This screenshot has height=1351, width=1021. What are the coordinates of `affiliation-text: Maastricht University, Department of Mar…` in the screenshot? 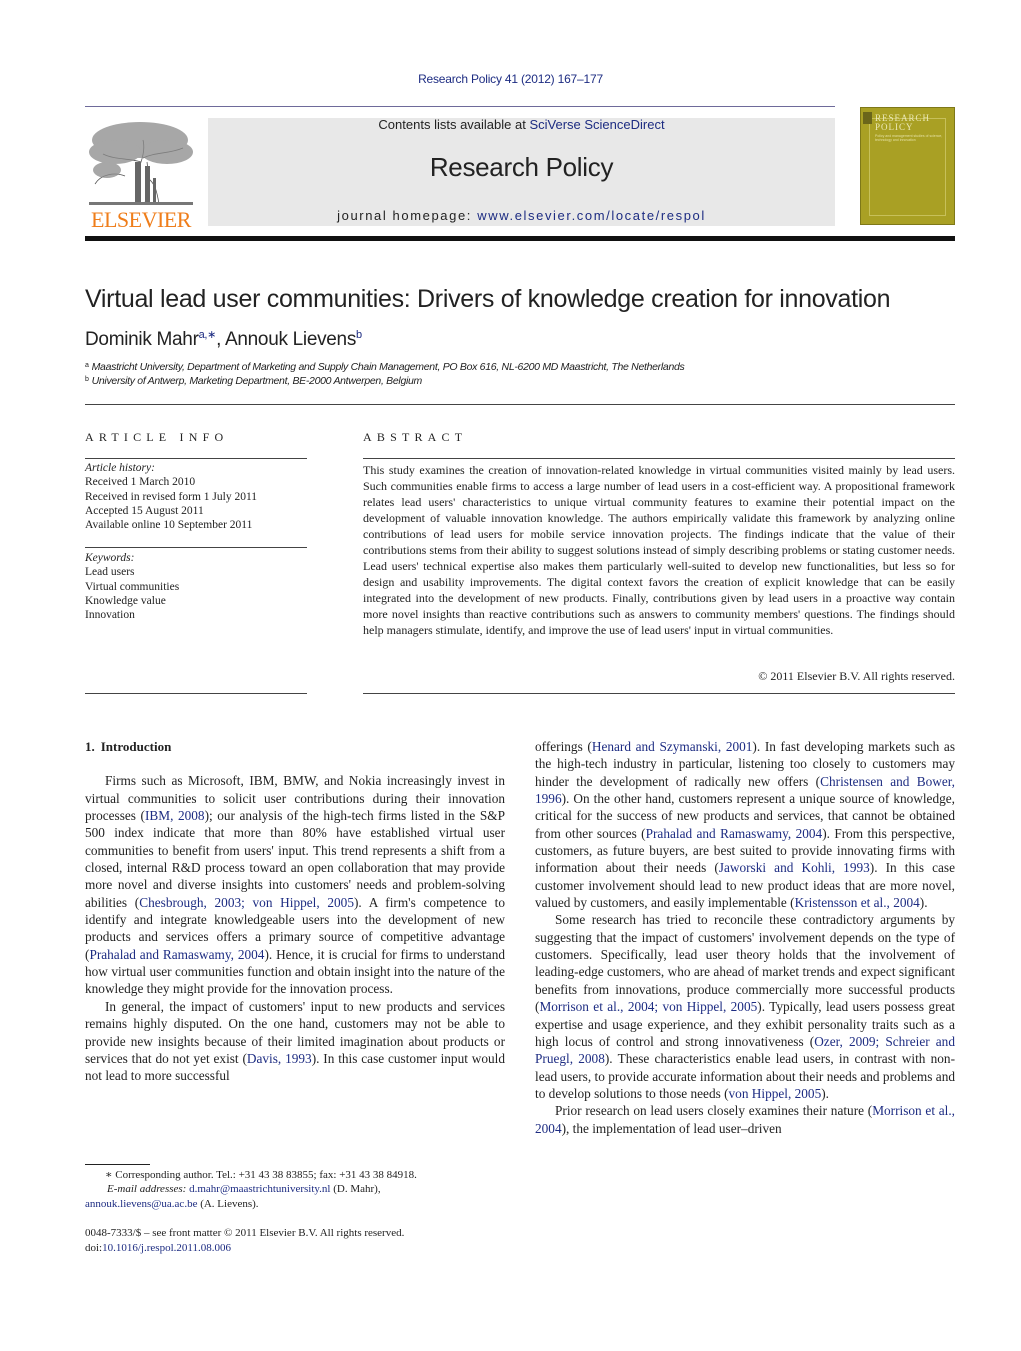 It's located at (388, 367).